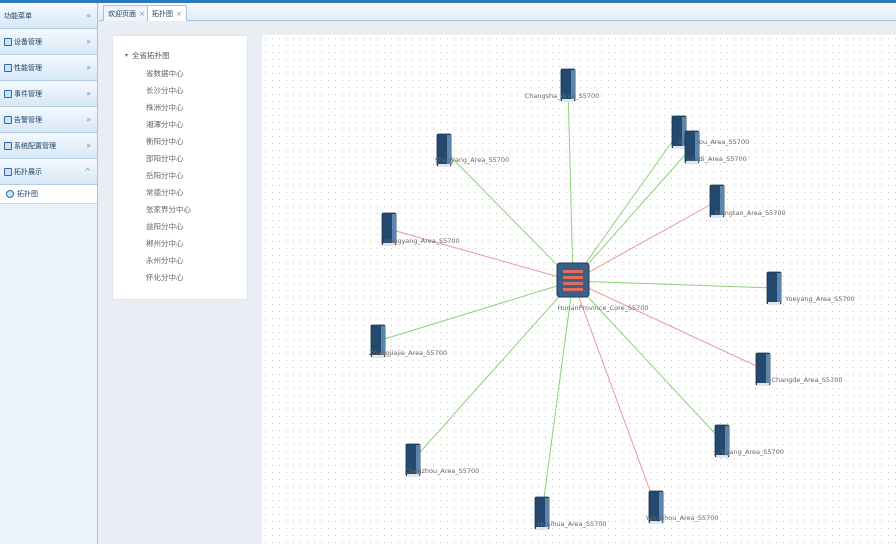  Describe the element at coordinates (751, 452) in the screenshot. I see `node-label: Yiyang_Area_S5700` at that location.